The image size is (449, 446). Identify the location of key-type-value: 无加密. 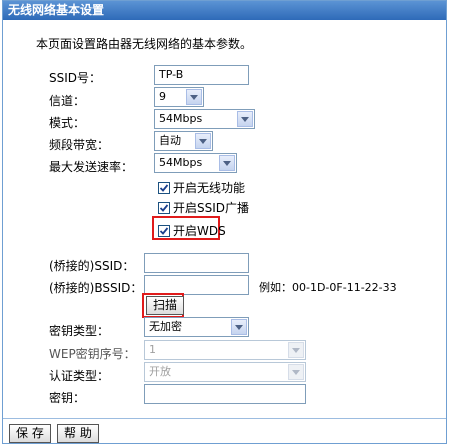
(165, 326).